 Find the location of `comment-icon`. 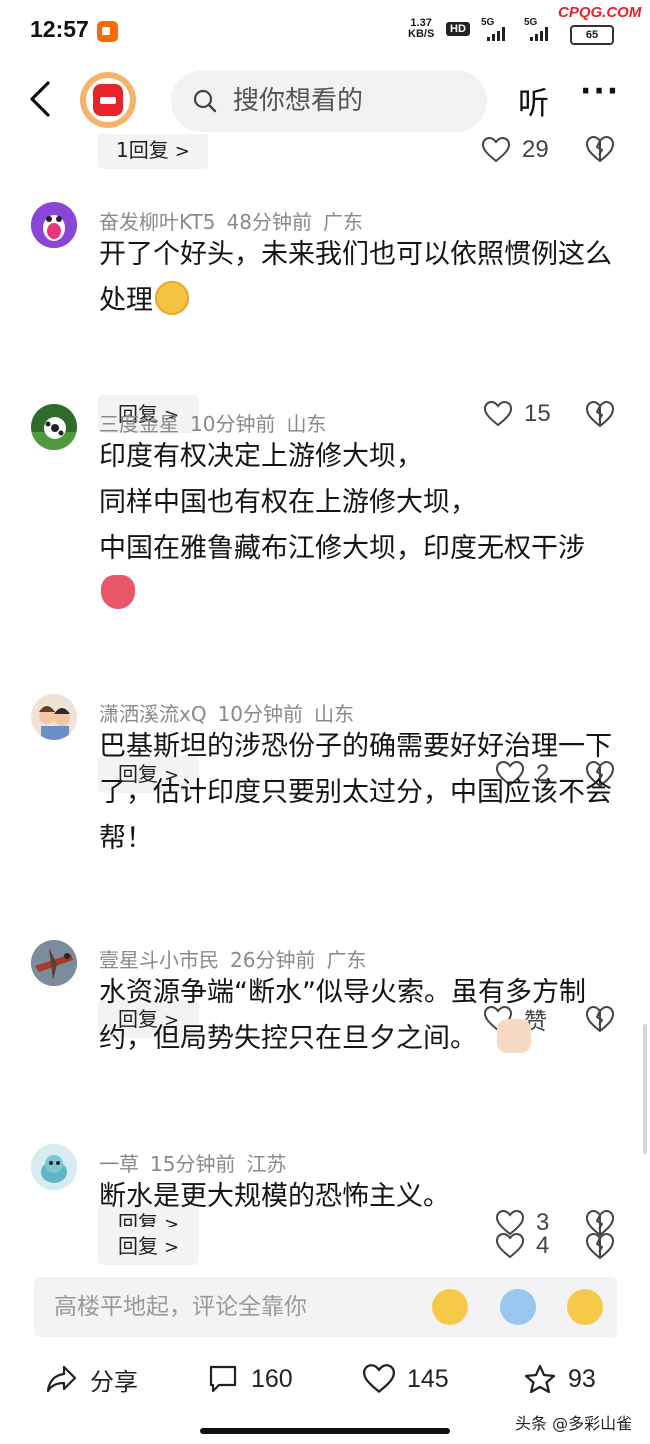

comment-icon is located at coordinates (223, 1379).